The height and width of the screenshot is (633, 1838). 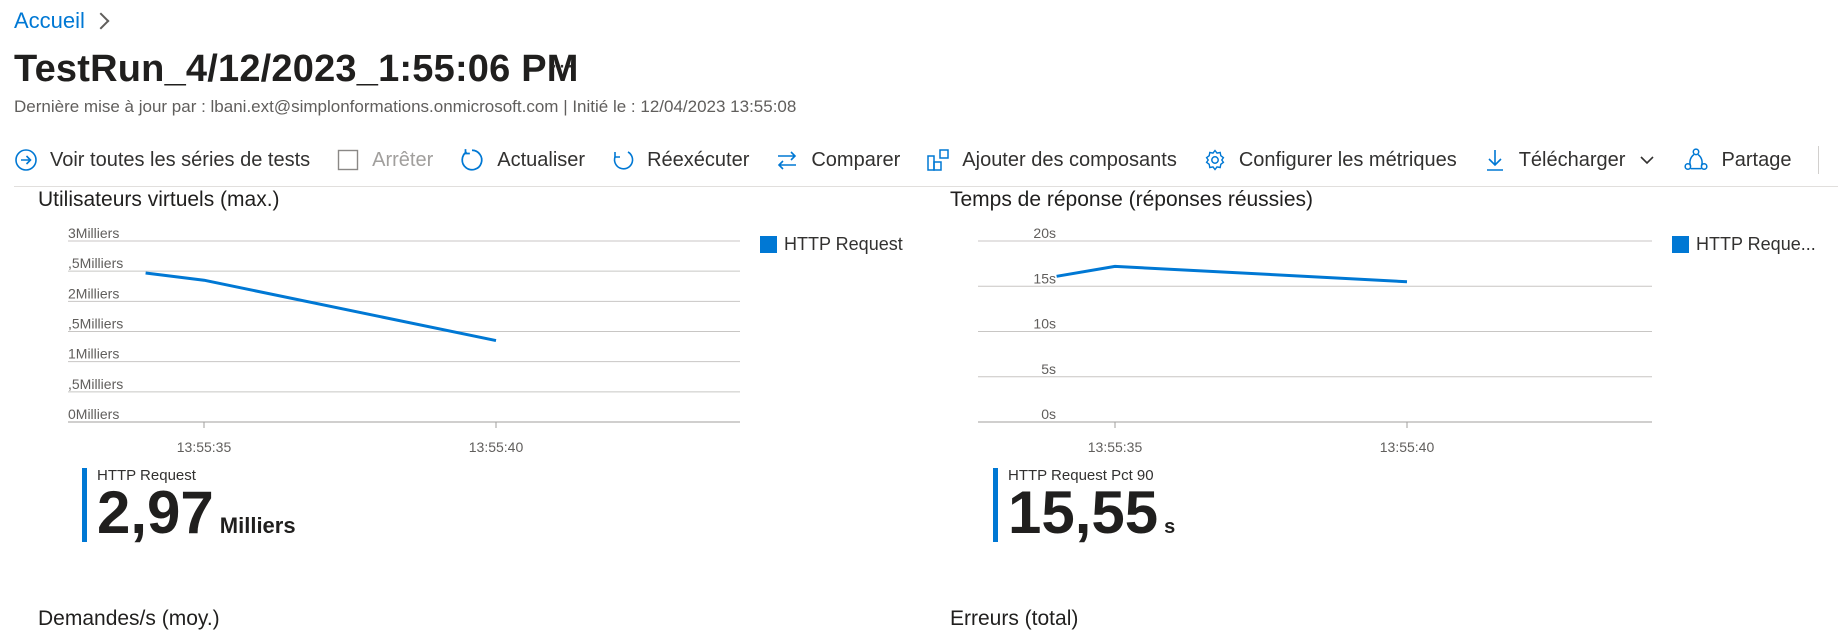 I want to click on page-title: TestRun_4/12/2023_1:55:06 PM, so click(x=296, y=69).